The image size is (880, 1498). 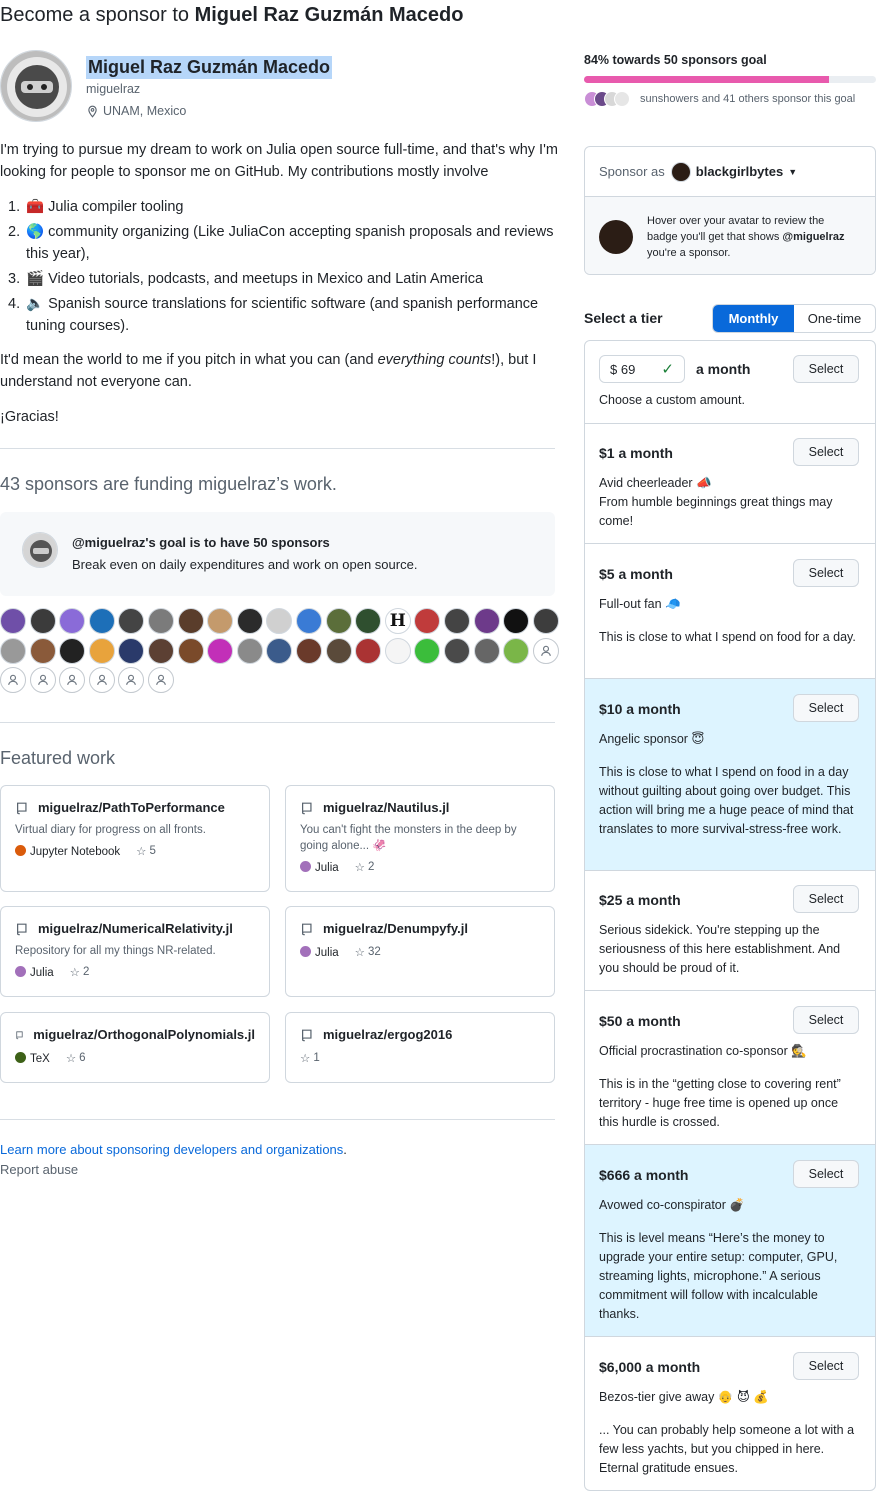 I want to click on repo-stars: ☆ 5, so click(x=146, y=851).